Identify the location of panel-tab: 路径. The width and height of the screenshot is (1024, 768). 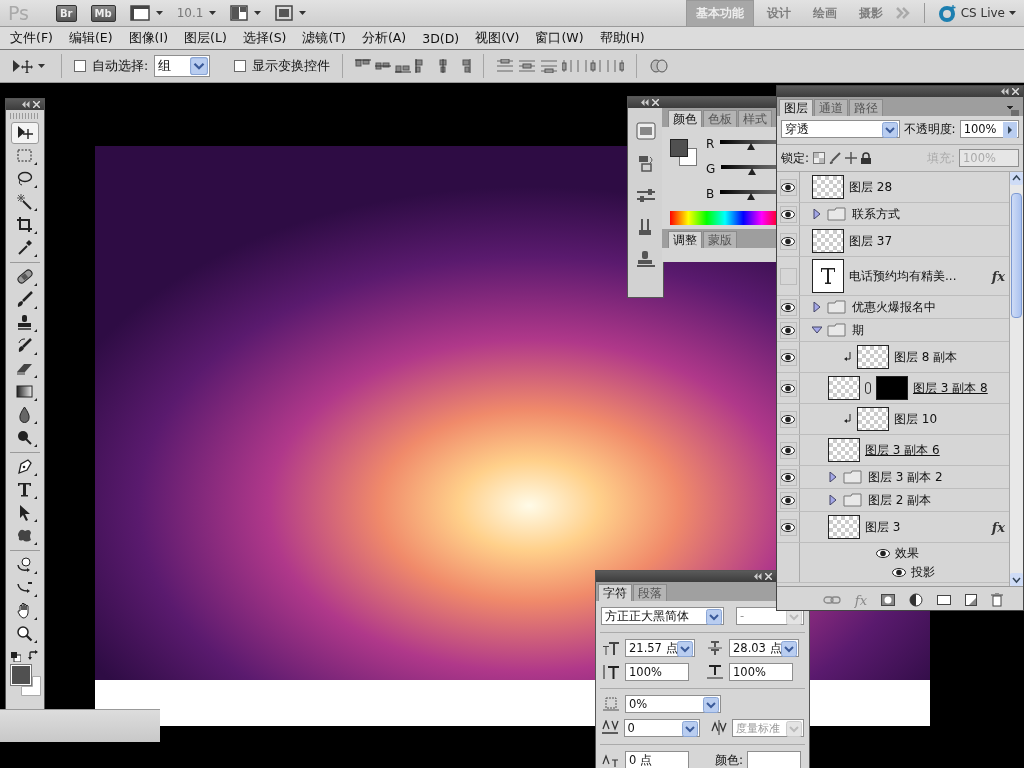
(866, 107).